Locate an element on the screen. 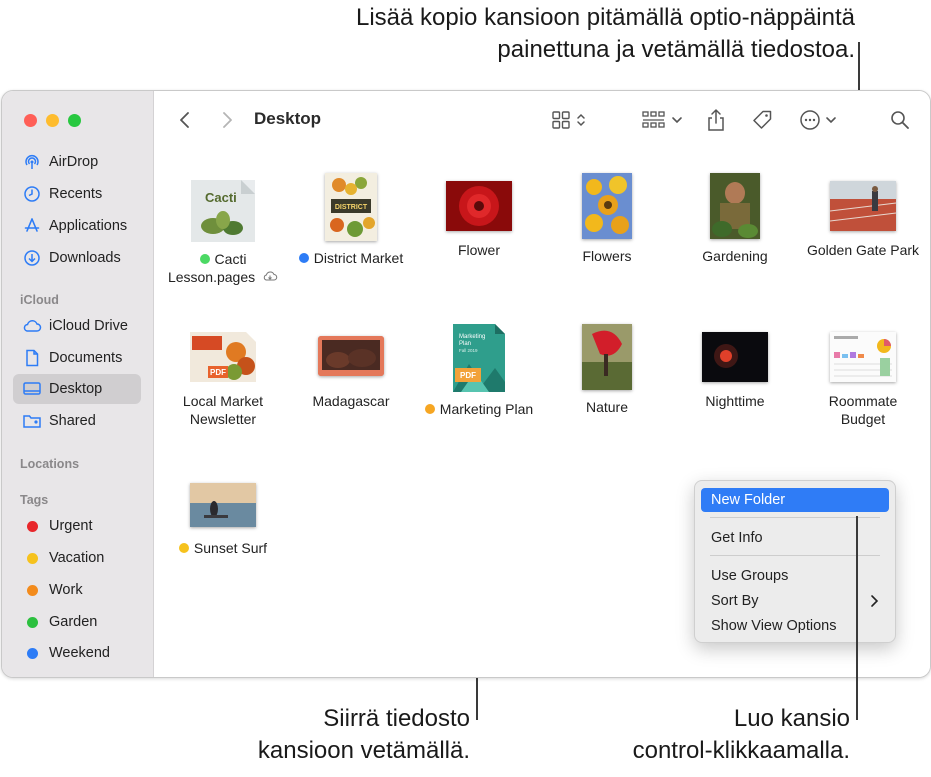  sidebar-tag-weekend: Weekend is located at coordinates (77, 653).